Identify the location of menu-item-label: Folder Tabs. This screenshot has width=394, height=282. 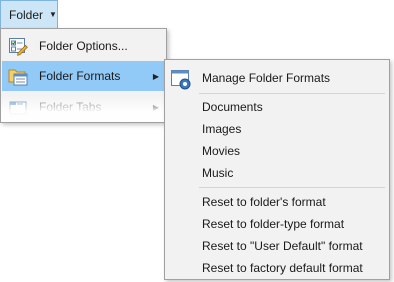
(70, 107).